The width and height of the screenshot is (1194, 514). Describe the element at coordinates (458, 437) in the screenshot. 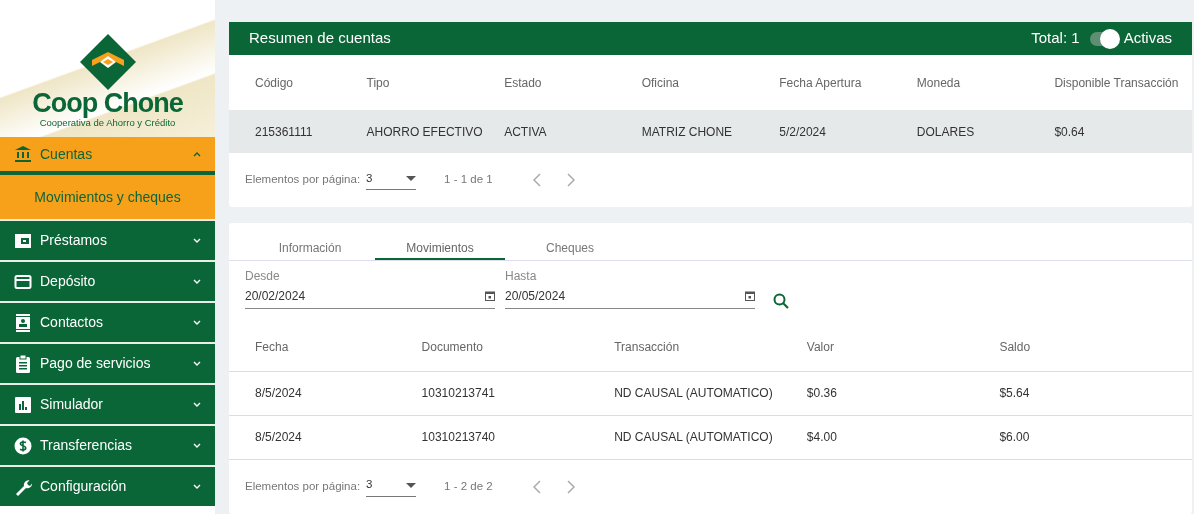

I see `table-cell: 10310213740` at that location.